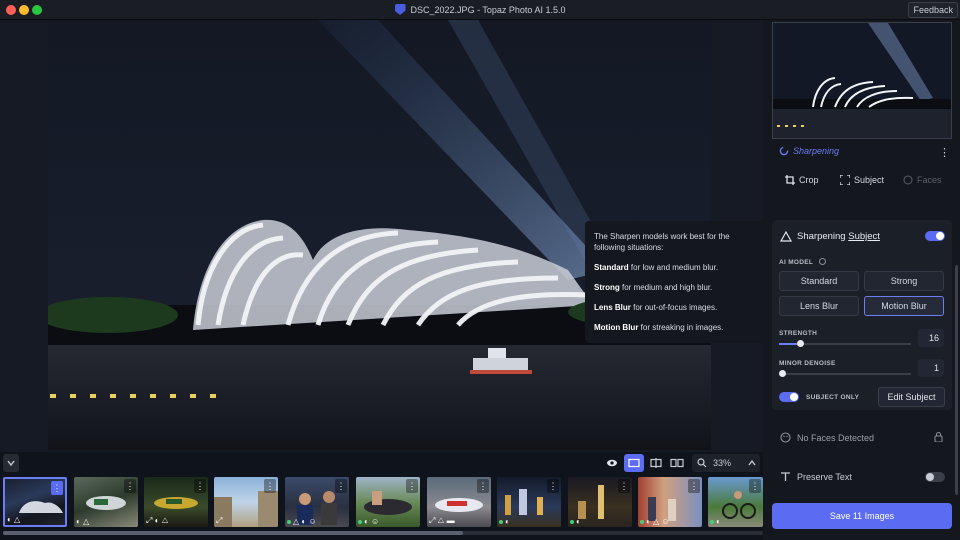  I want to click on filmstrip-thumb-6: ⋮ ◐ ☺, so click(388, 502).